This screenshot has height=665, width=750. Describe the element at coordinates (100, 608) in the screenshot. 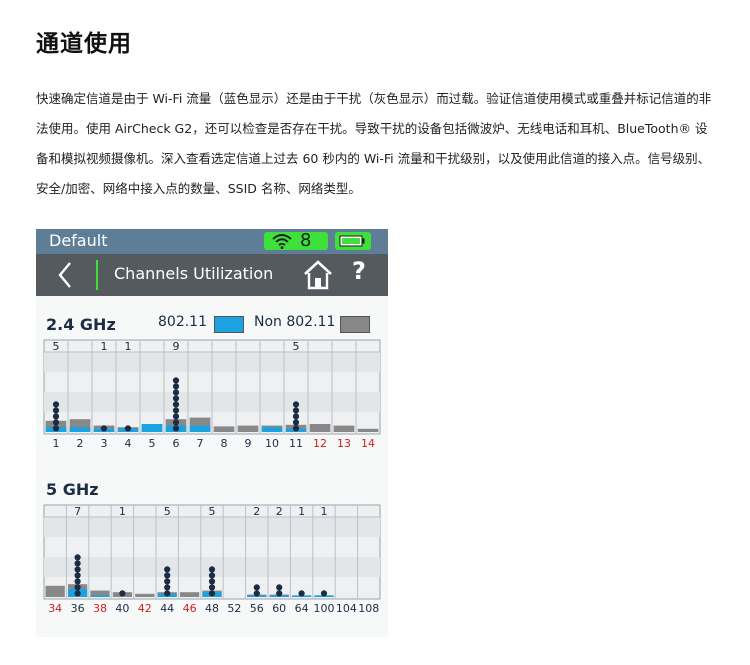

I see `channel-label-38: 38` at that location.